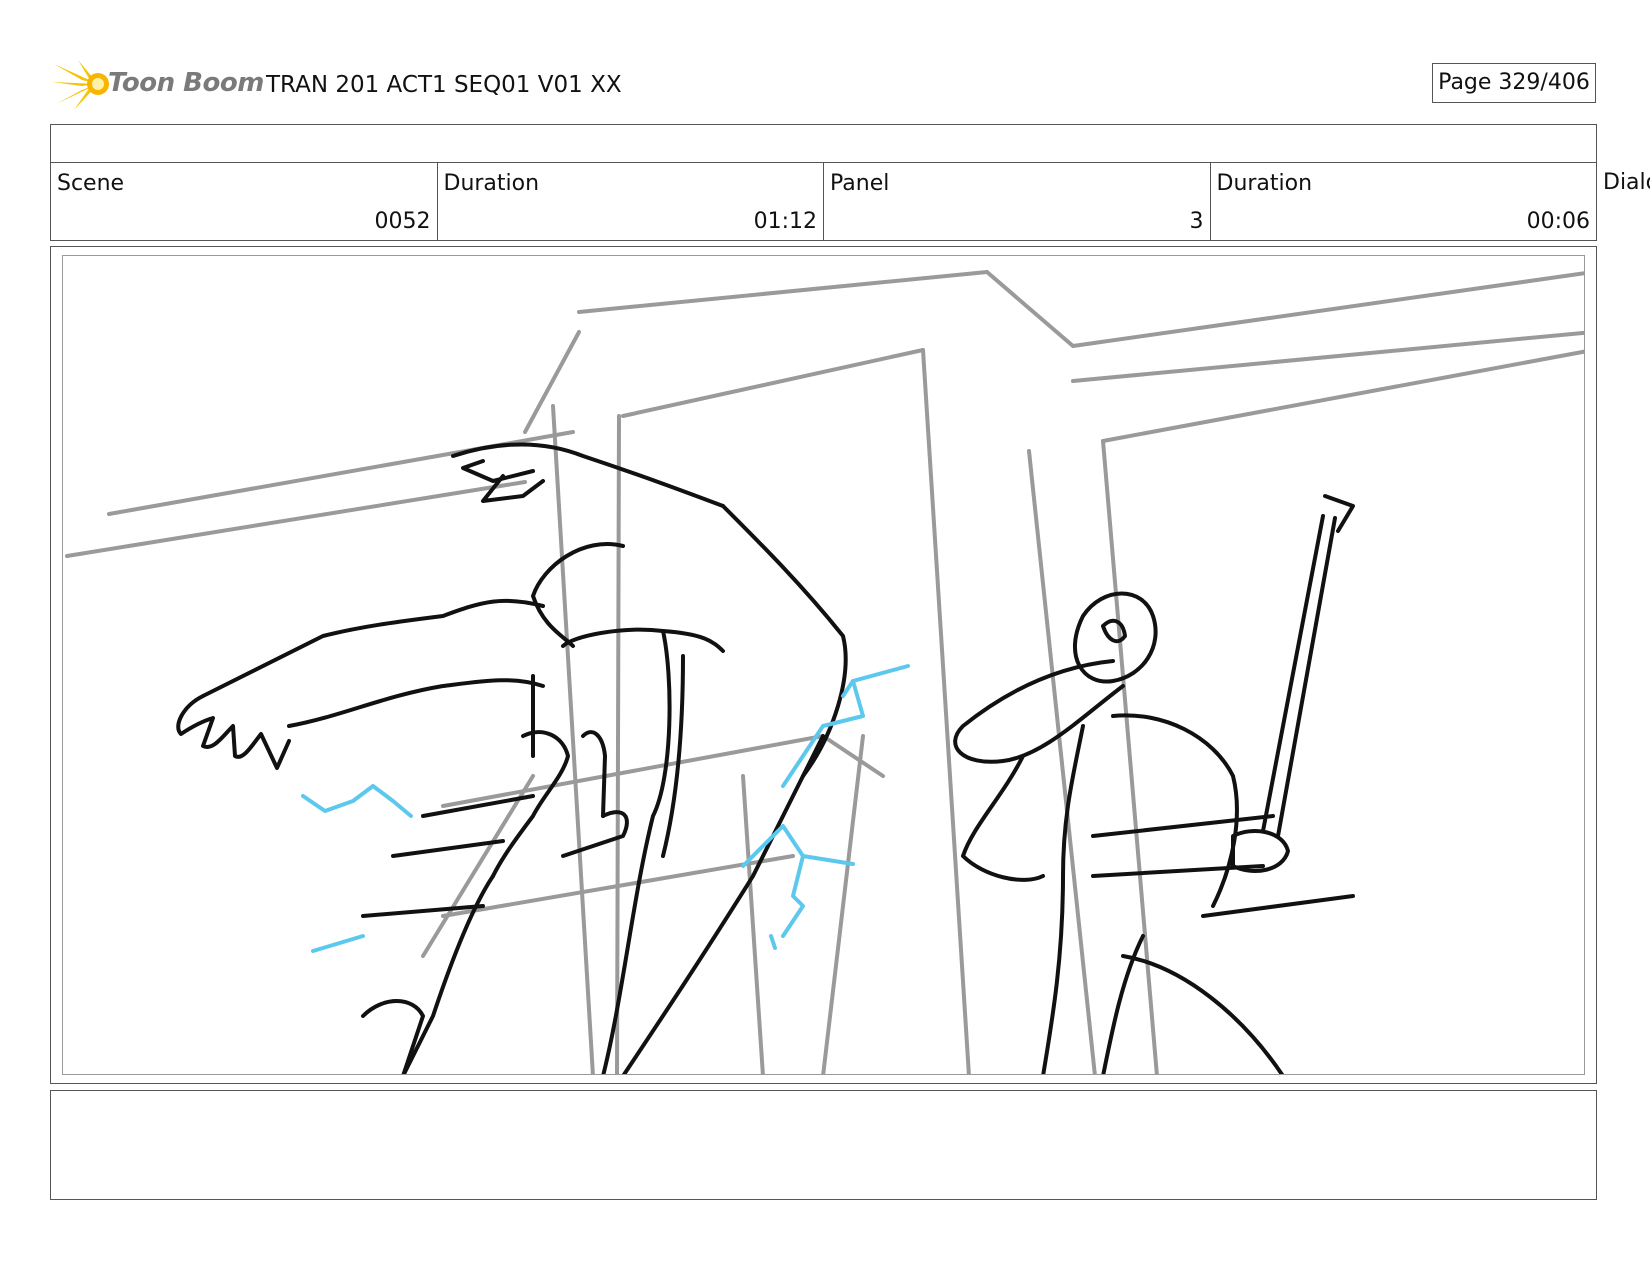 The image size is (1650, 1275). I want to click on scene-duration-value: 01:12, so click(785, 221).